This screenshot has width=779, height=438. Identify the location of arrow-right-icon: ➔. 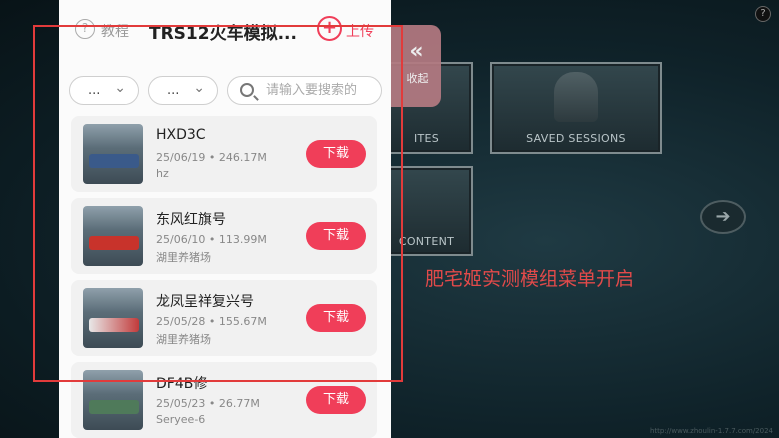
(723, 217).